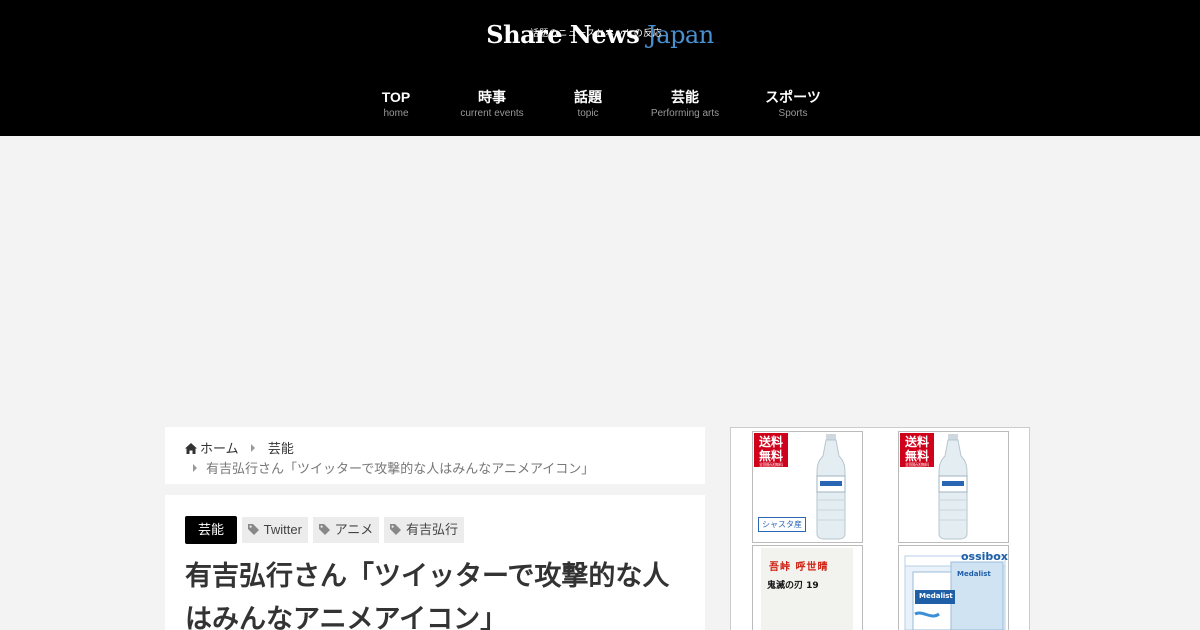 The image size is (1200, 630). Describe the element at coordinates (219, 448) in the screenshot. I see `breadcrumb-home-label: ホーム` at that location.